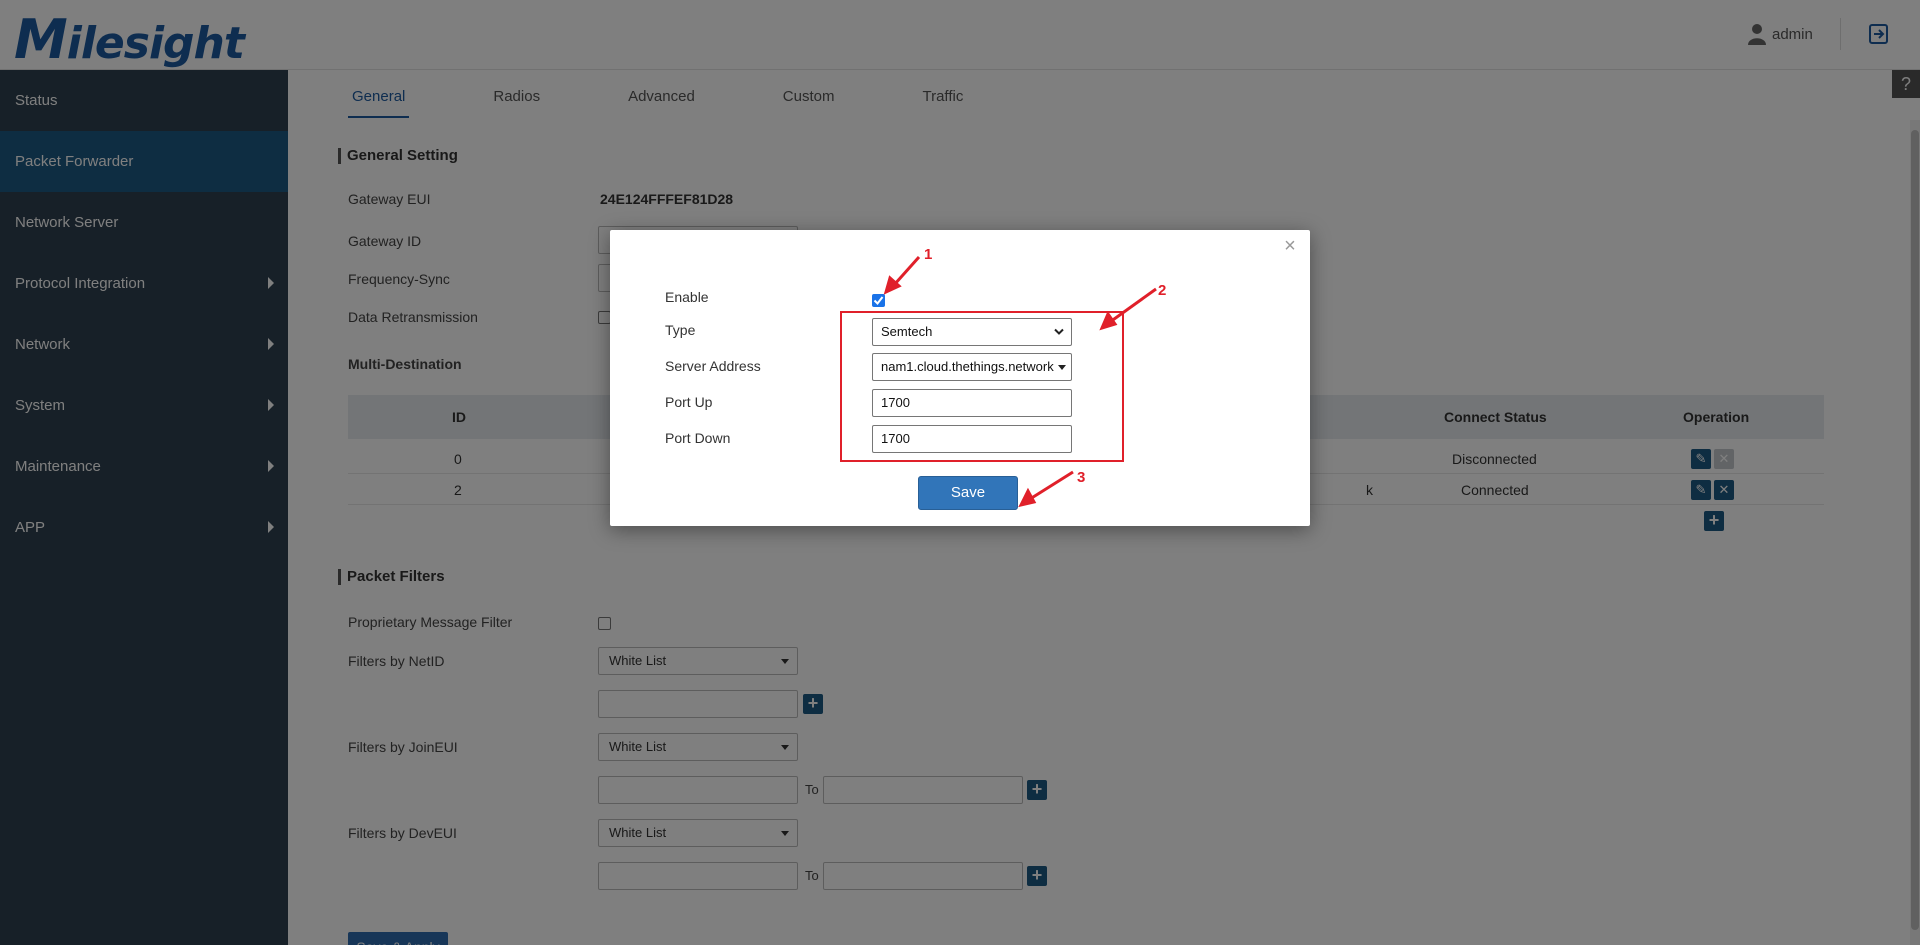  I want to click on port-down-label: Port Down, so click(698, 438).